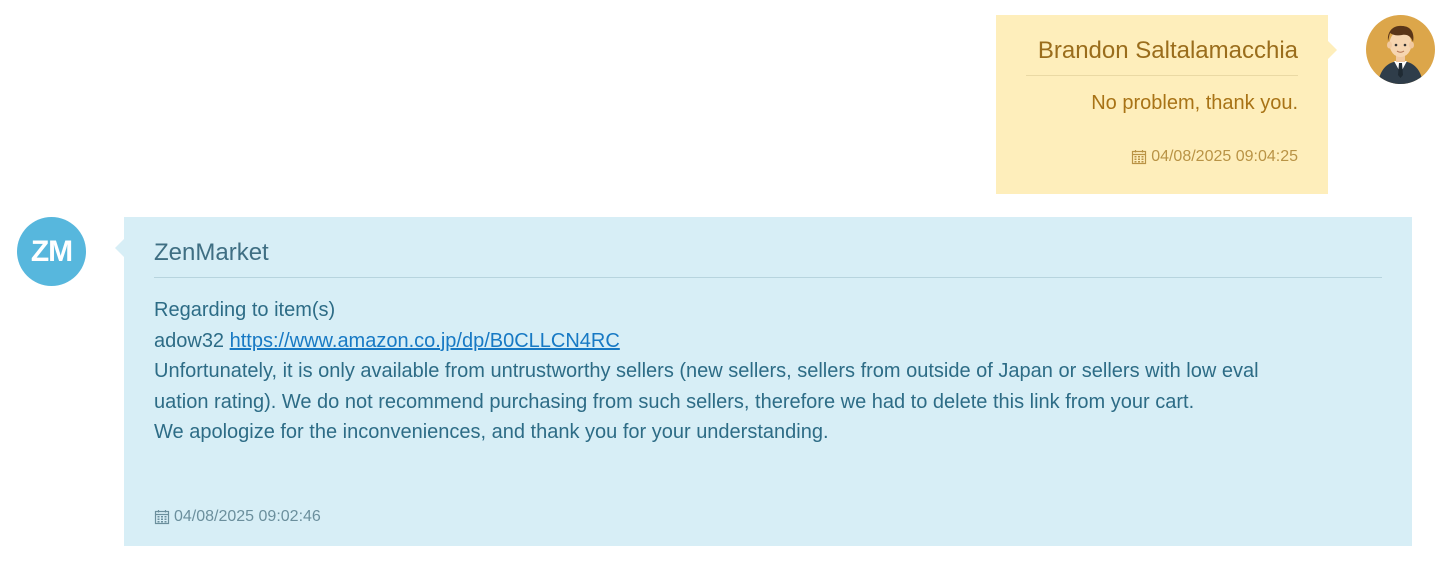 This screenshot has height=562, width=1446. I want to click on timestamp-text: 04/08/2025 09:02:46, so click(247, 516).